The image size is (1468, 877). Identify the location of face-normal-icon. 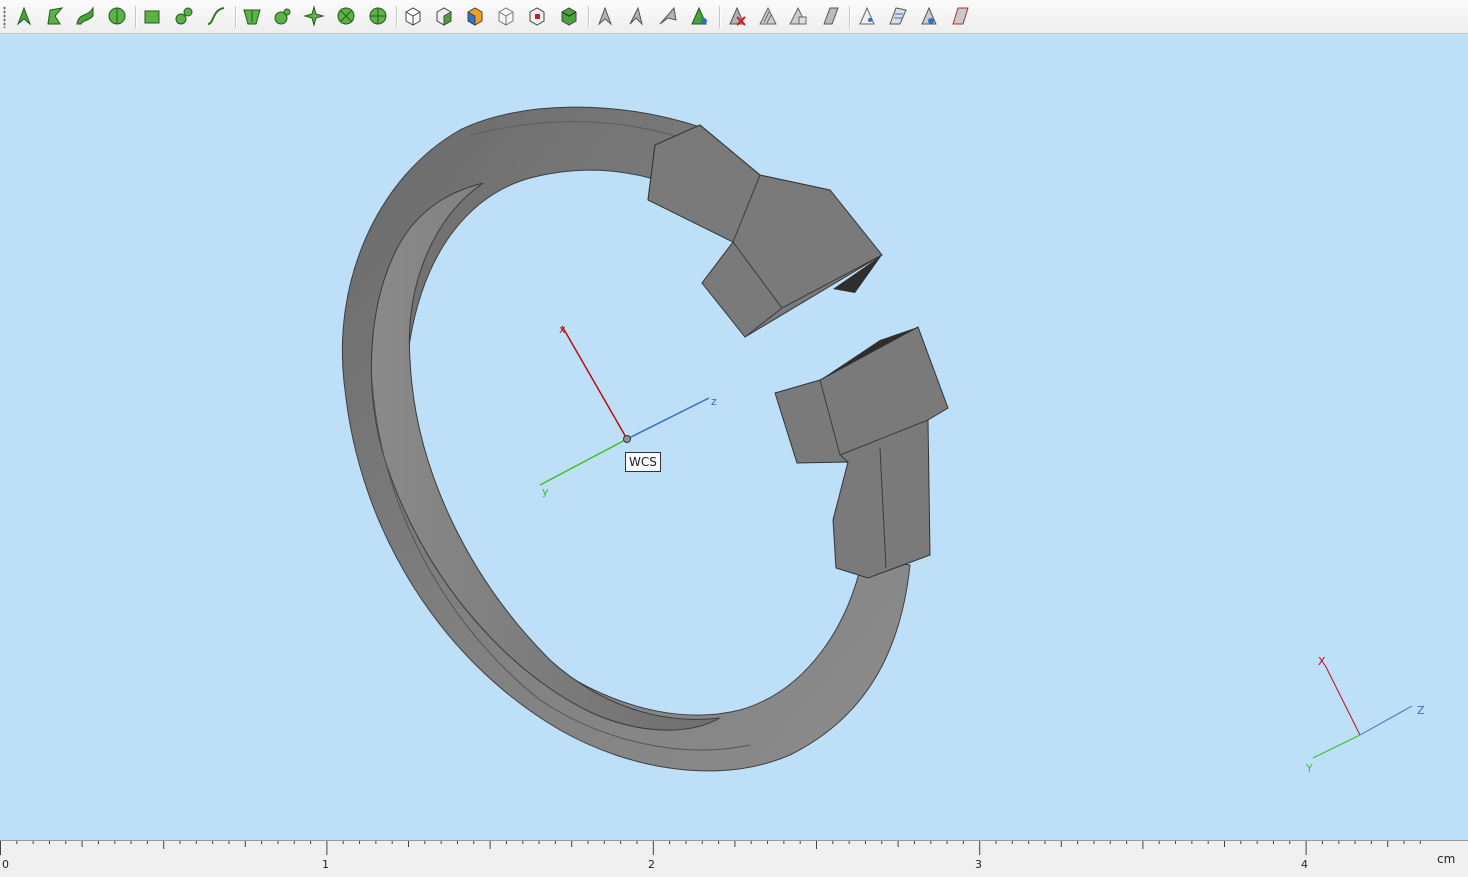
(252, 17).